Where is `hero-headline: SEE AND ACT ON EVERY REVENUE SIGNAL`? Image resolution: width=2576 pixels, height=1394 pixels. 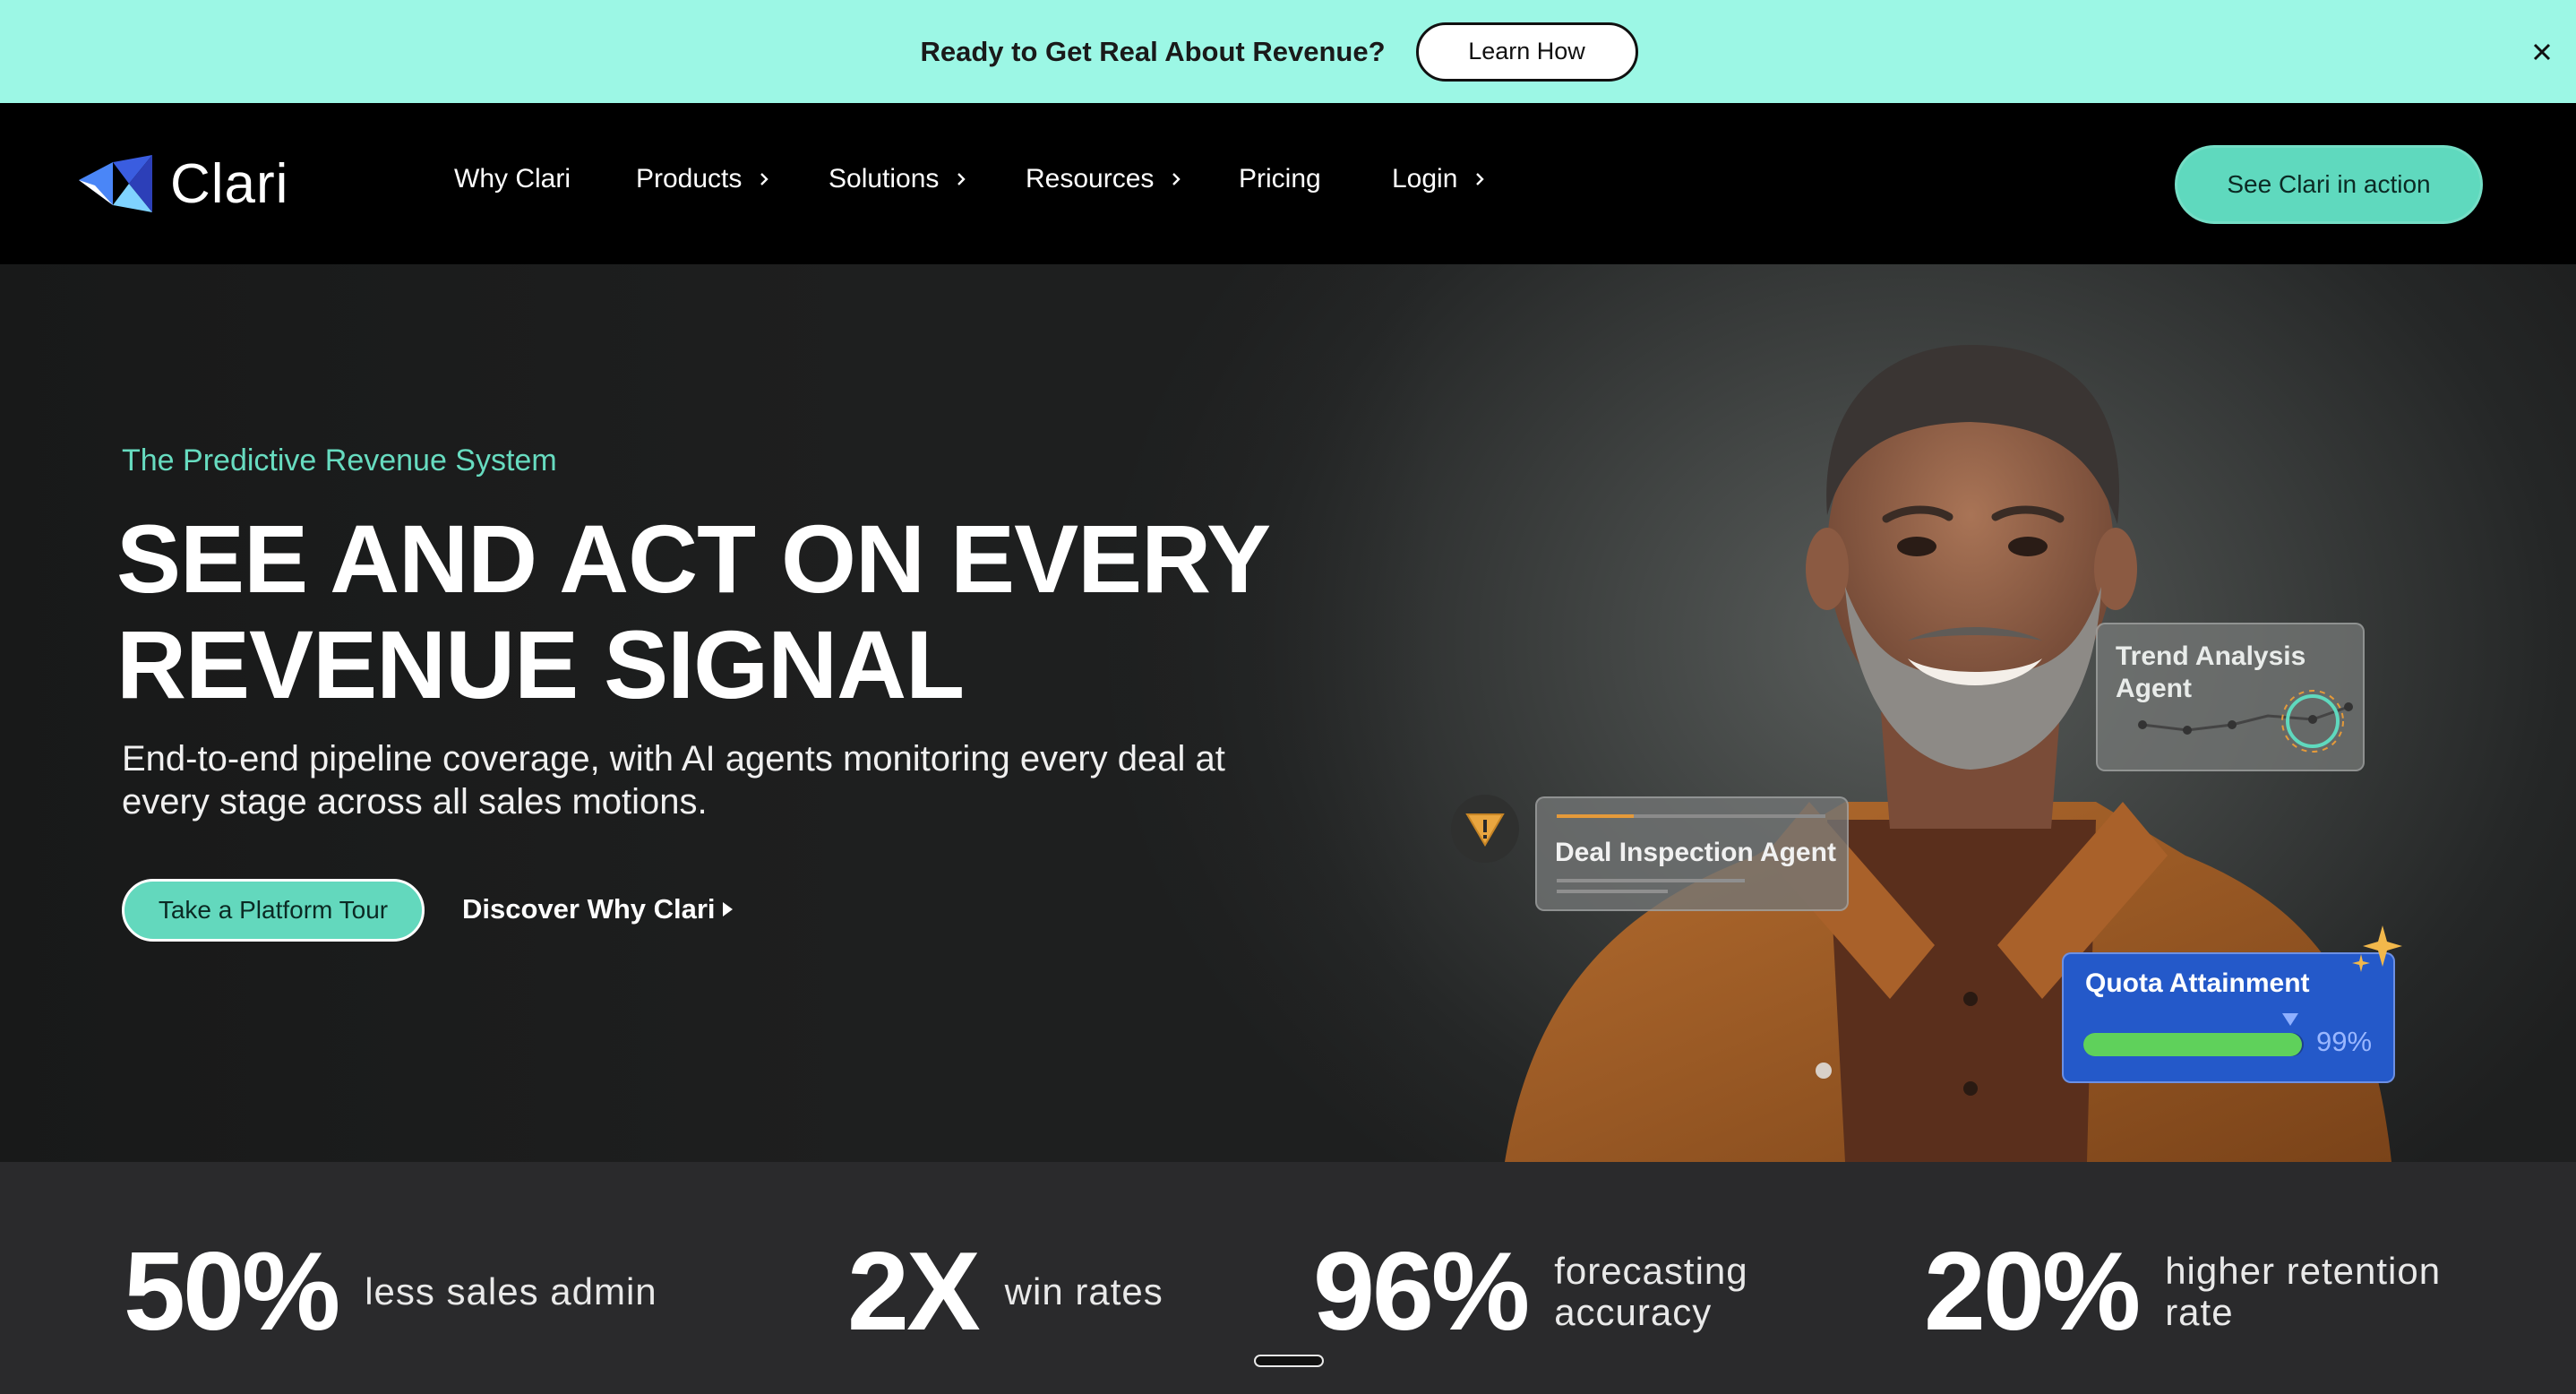
hero-headline: SEE AND ACT ON EVERY REVENUE SIGNAL is located at coordinates (743, 612).